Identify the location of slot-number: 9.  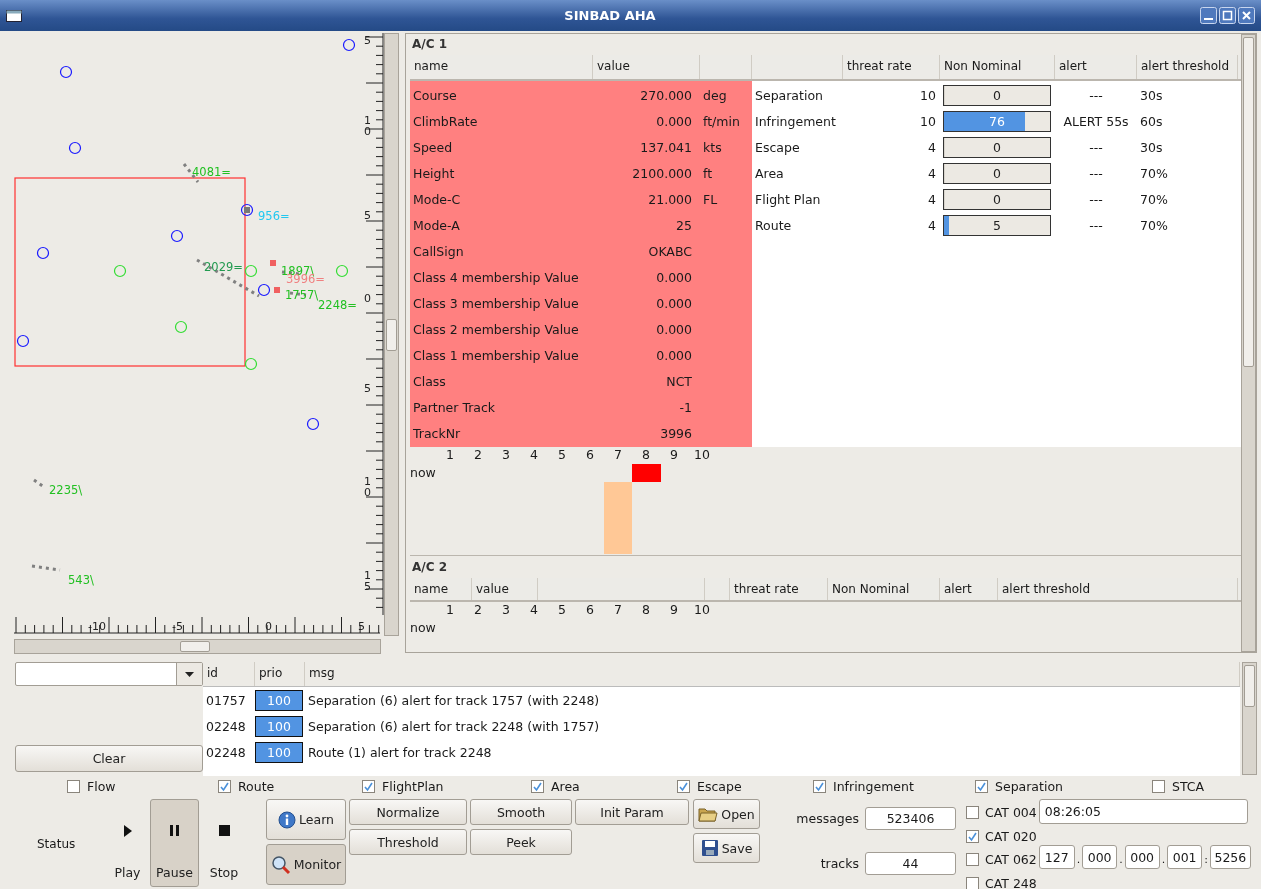
(674, 455).